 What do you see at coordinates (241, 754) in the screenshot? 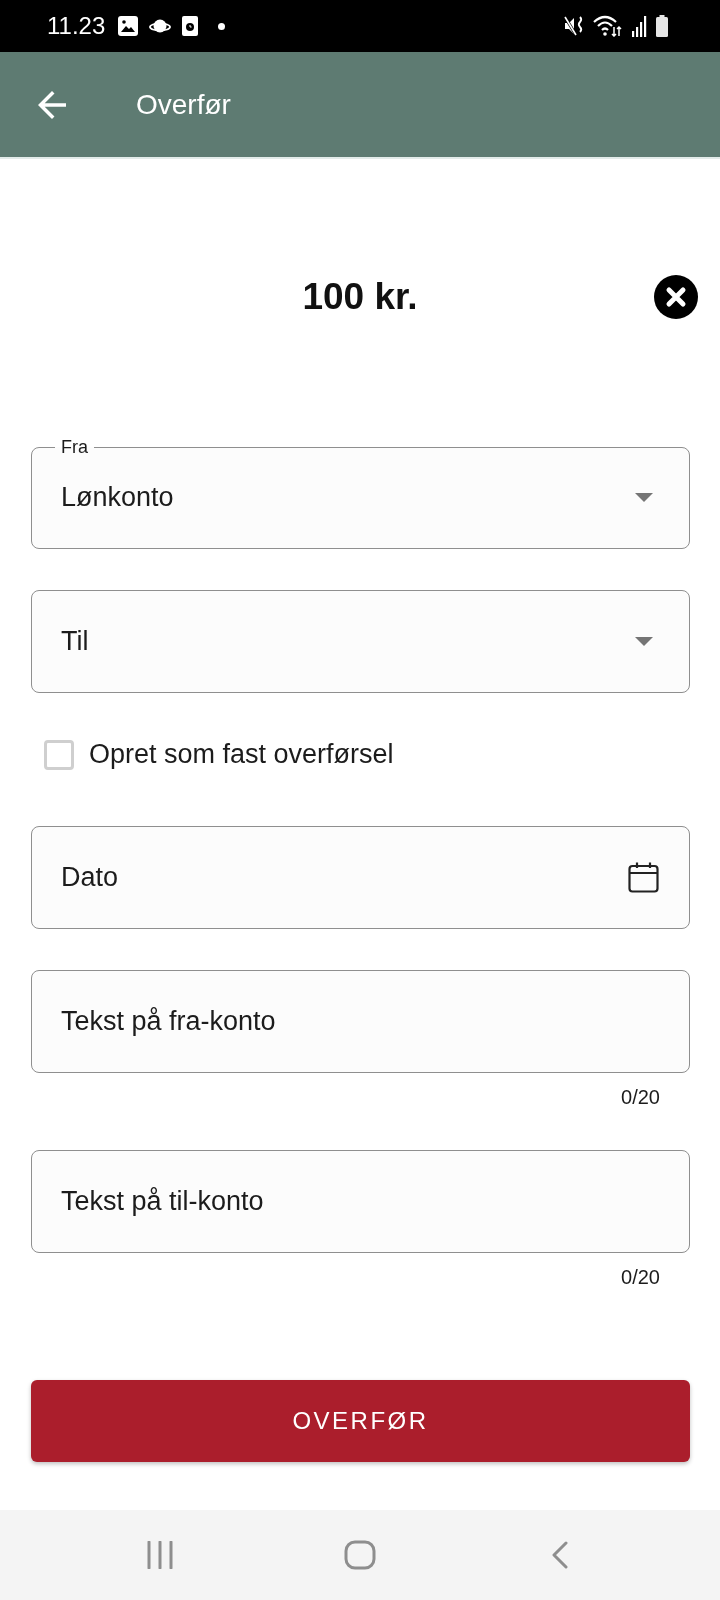
I see `checkbox-label: Opret som fast overførsel` at bounding box center [241, 754].